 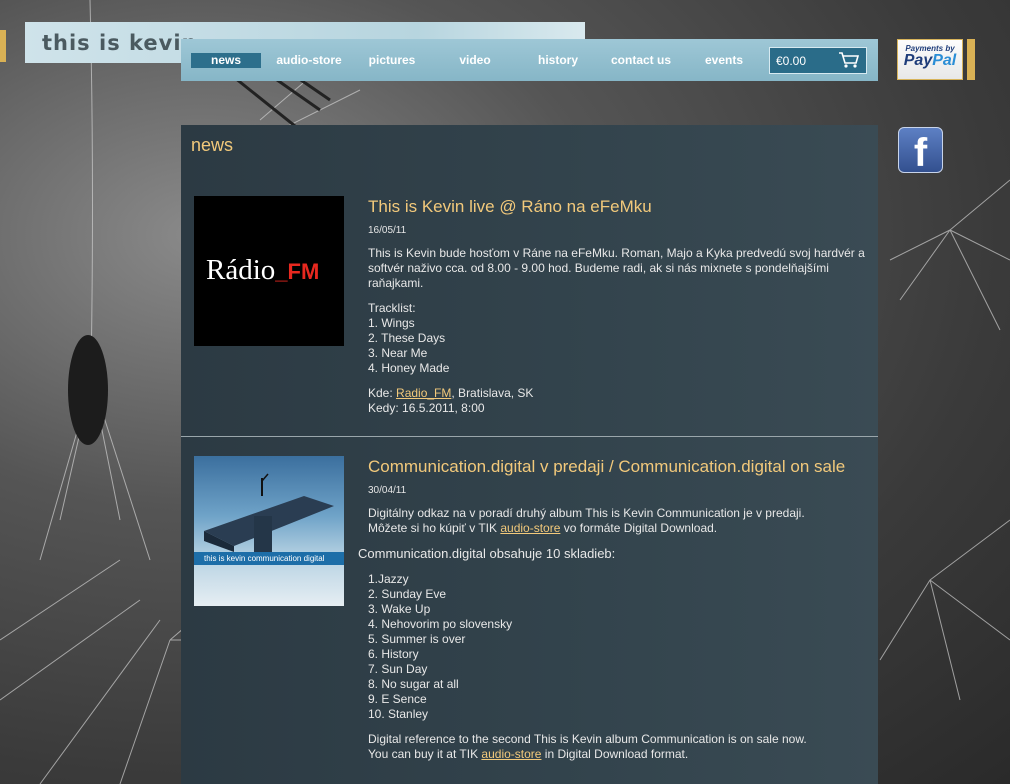 I want to click on event-location: Kde: Radio_FM, Bratislava, SK, so click(x=451, y=393).